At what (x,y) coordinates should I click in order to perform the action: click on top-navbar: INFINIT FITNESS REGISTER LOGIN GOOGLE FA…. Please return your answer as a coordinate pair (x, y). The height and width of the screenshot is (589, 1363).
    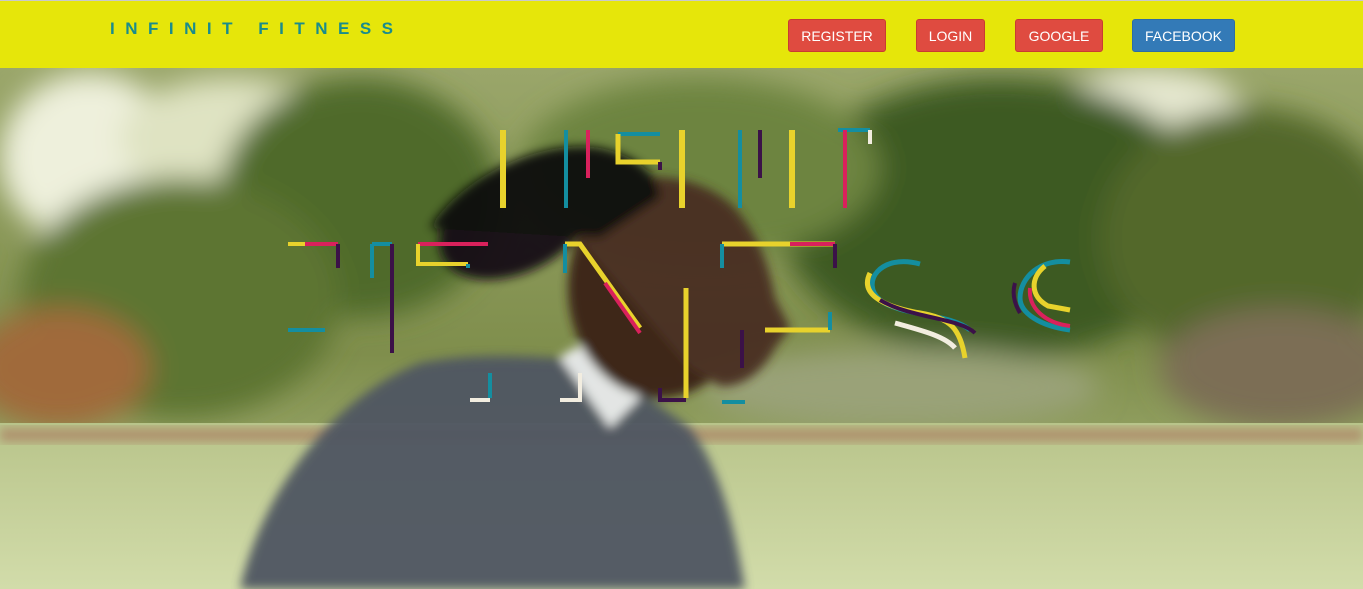
    Looking at the image, I should click on (681, 34).